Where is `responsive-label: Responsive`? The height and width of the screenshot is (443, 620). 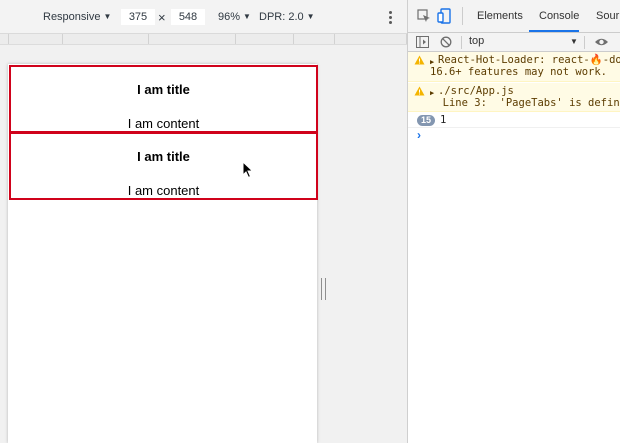 responsive-label: Responsive is located at coordinates (72, 17).